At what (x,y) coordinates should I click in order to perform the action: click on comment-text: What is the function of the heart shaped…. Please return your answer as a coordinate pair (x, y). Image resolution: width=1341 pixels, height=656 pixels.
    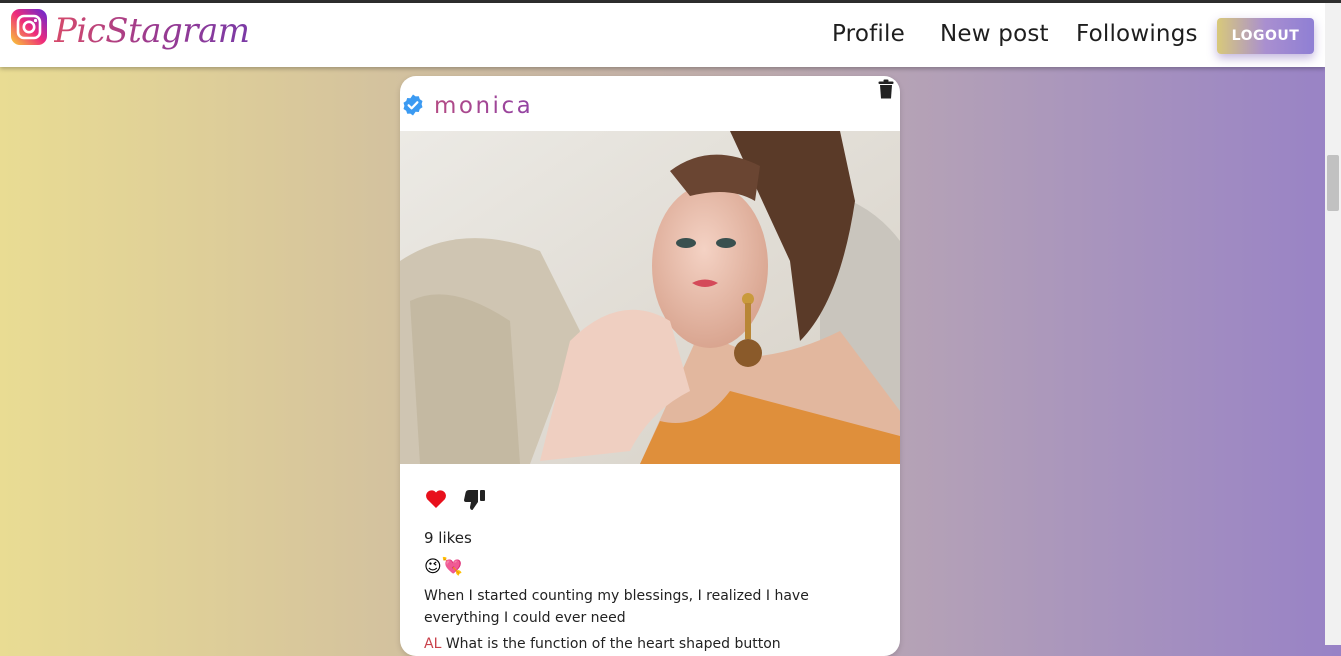
    Looking at the image, I should click on (613, 644).